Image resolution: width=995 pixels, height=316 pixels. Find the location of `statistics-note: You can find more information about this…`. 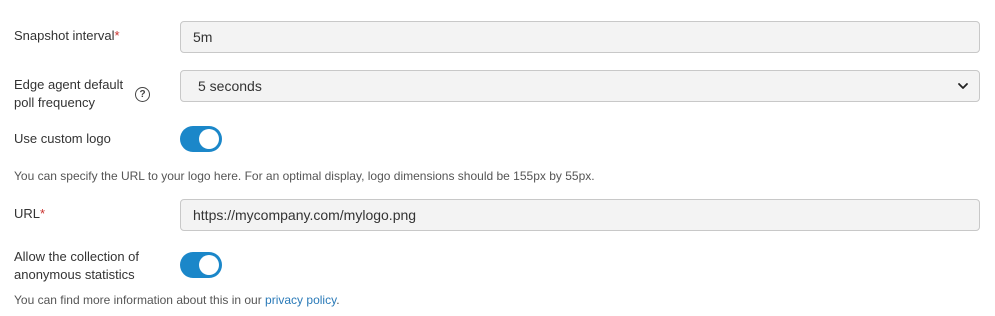

statistics-note: You can find more information about this… is located at coordinates (177, 300).